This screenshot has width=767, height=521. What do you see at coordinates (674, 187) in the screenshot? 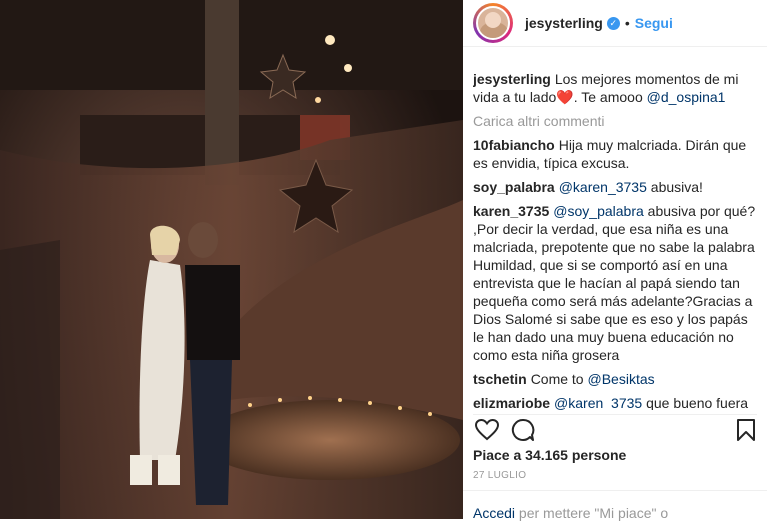
I see `comment-text: abusiva!` at bounding box center [674, 187].